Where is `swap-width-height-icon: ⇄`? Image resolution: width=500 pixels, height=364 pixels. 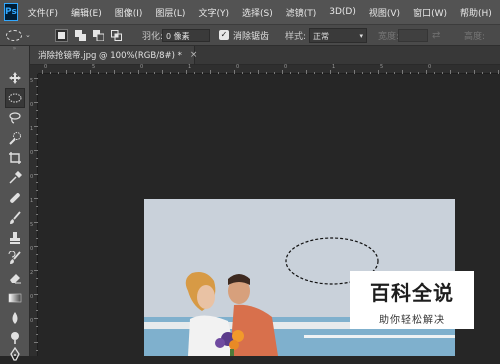 swap-width-height-icon: ⇄ is located at coordinates (436, 35).